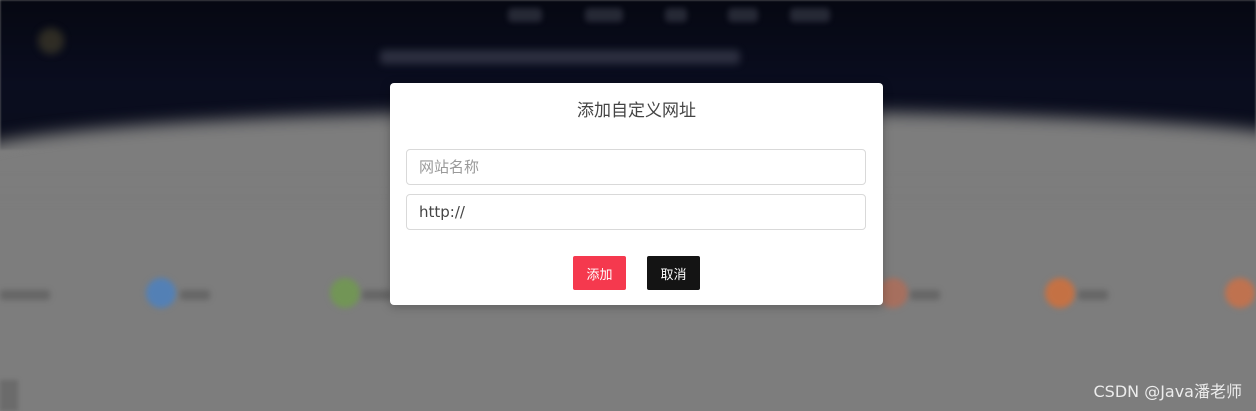 This screenshot has width=1256, height=411. I want to click on cancel-button: 取消, so click(673, 273).